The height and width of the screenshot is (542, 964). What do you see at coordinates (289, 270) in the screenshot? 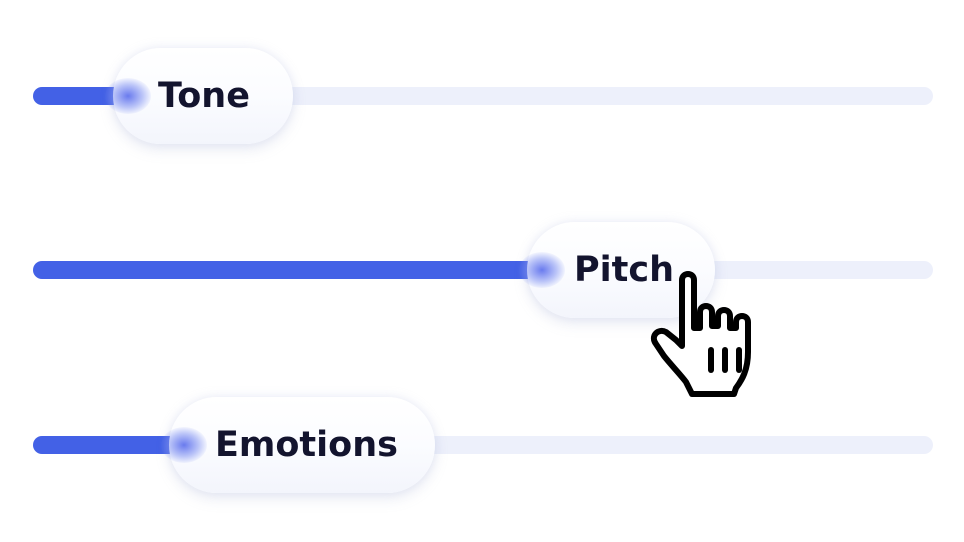
I see `pitch-slider-fill` at bounding box center [289, 270].